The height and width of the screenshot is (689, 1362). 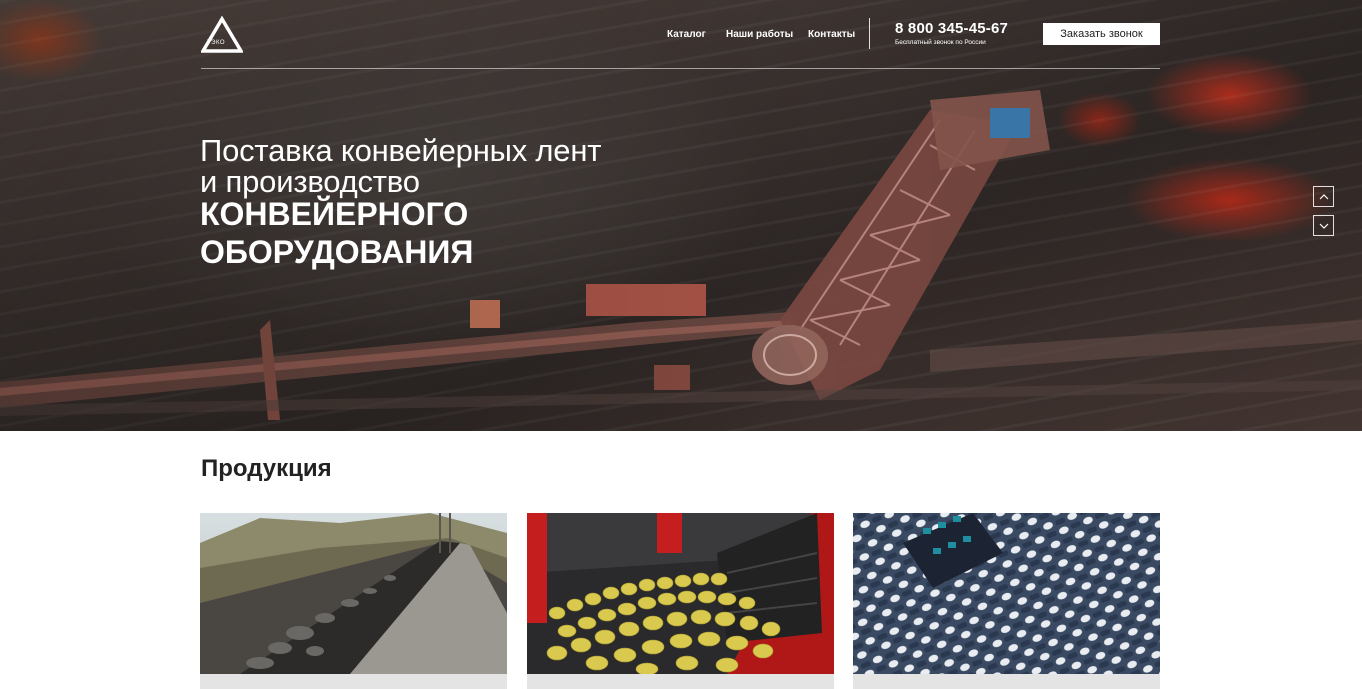 I want to click on product-card-mining-belt, so click(x=353, y=601).